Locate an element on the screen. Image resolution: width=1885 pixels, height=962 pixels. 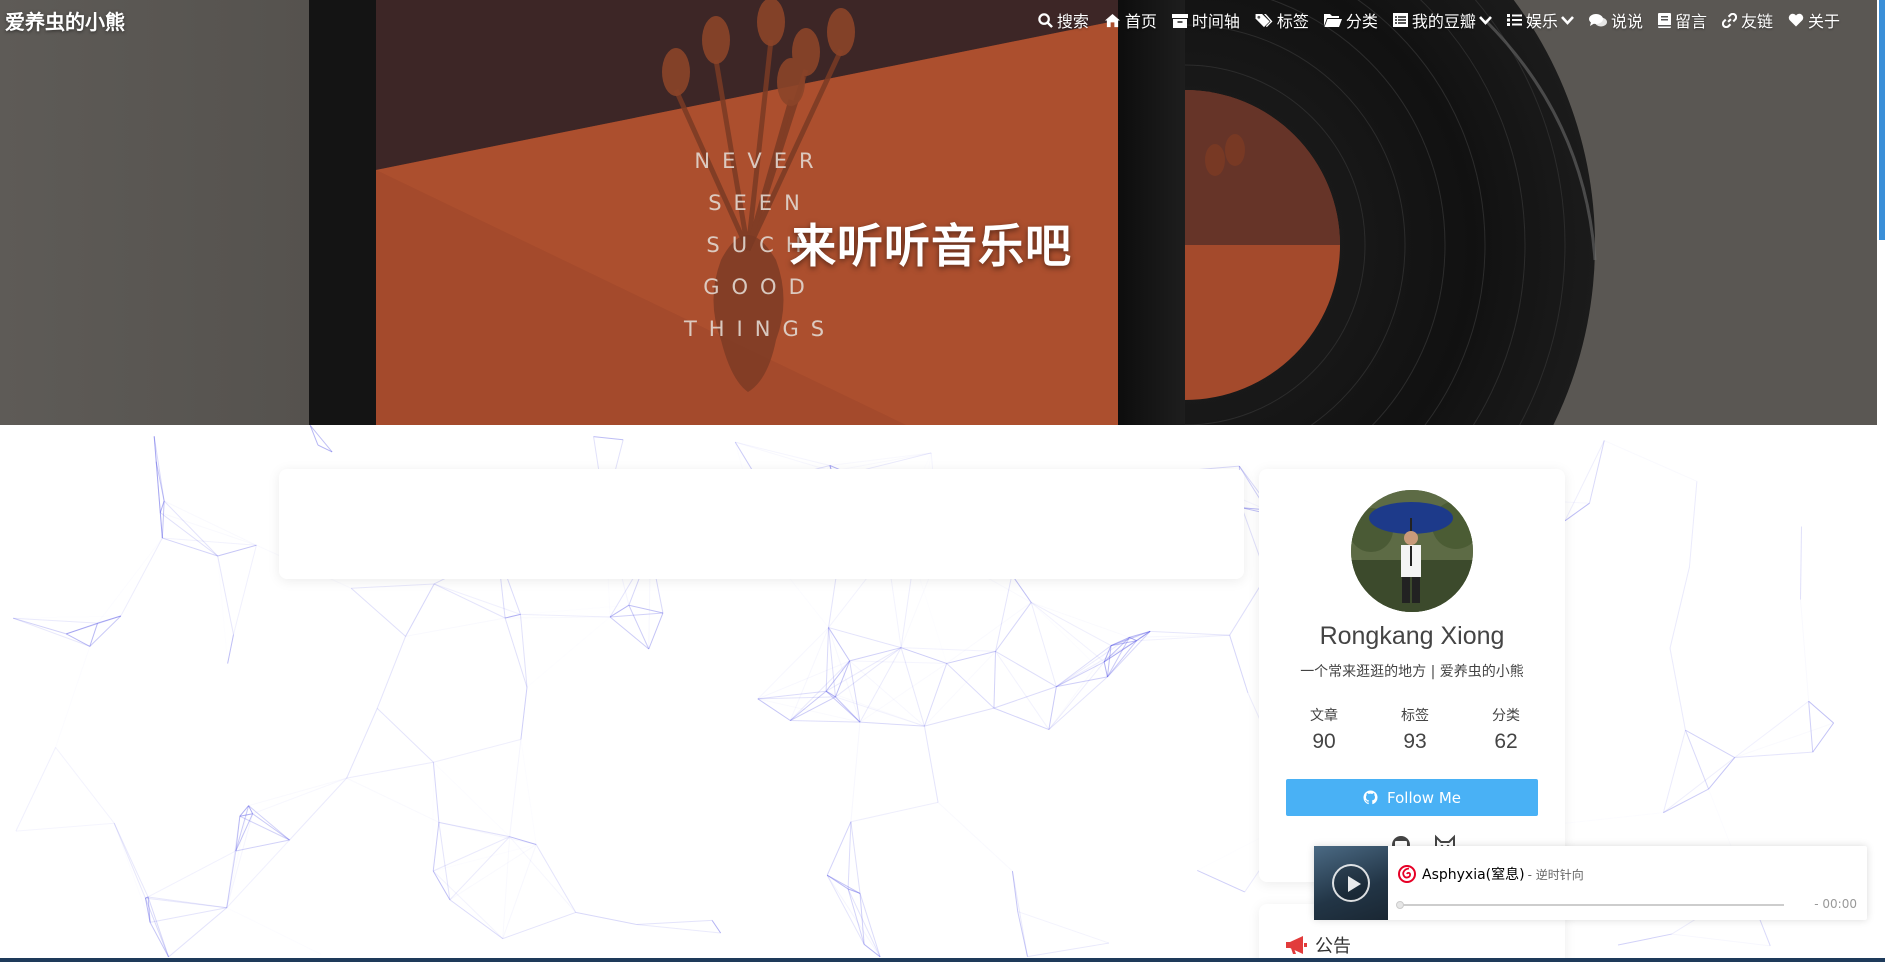
nav-item-home: 首页 is located at coordinates (1130, 20).